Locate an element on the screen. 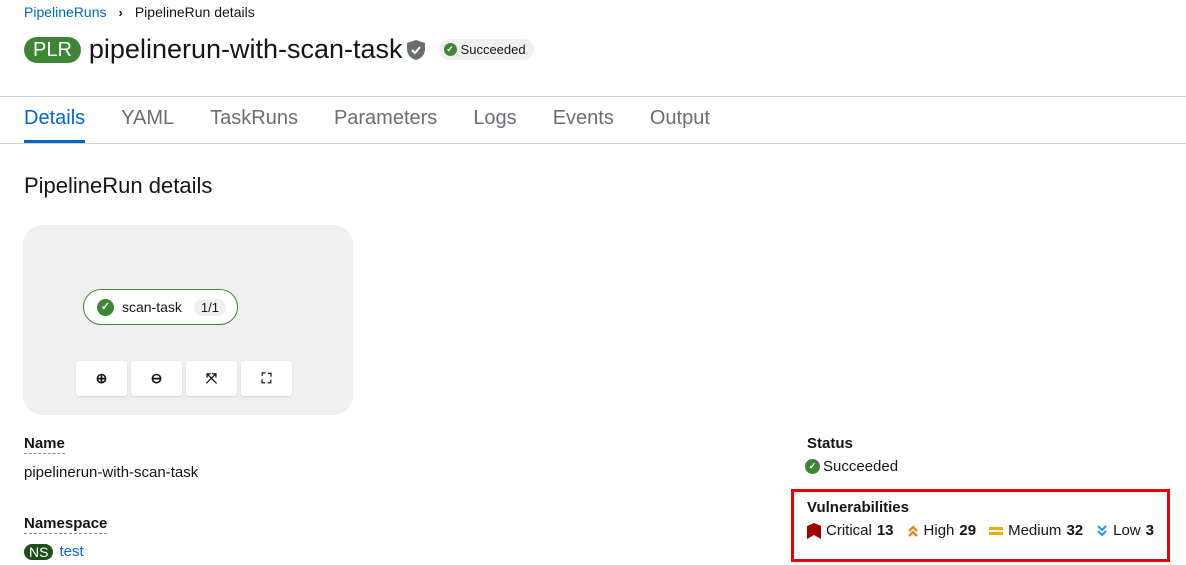 The height and width of the screenshot is (565, 1186). shield-check-icon is located at coordinates (415, 49).